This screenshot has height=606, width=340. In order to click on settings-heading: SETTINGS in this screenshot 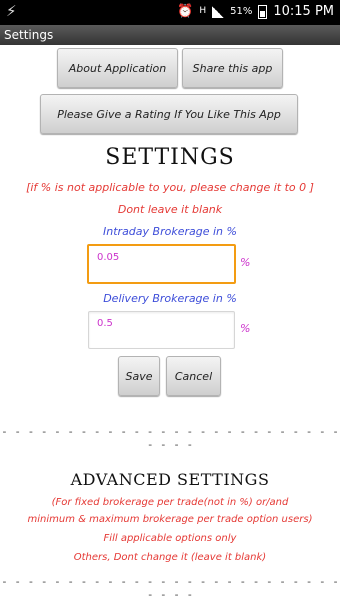, I will do `click(170, 157)`.